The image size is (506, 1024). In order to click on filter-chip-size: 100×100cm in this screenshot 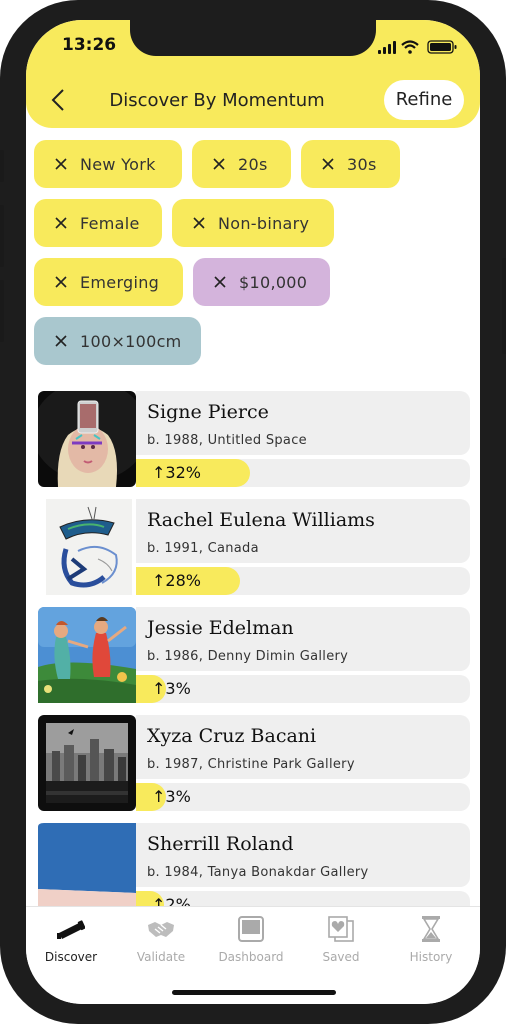, I will do `click(117, 341)`.